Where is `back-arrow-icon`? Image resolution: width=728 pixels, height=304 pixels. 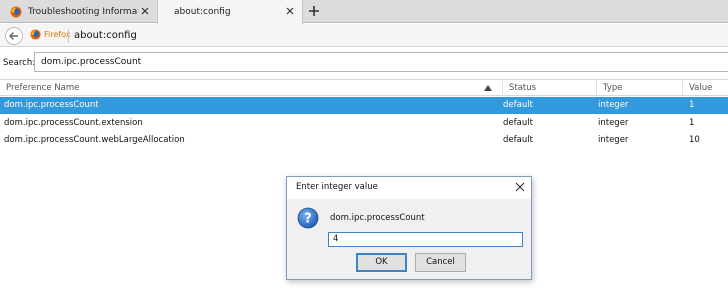 back-arrow-icon is located at coordinates (13, 36).